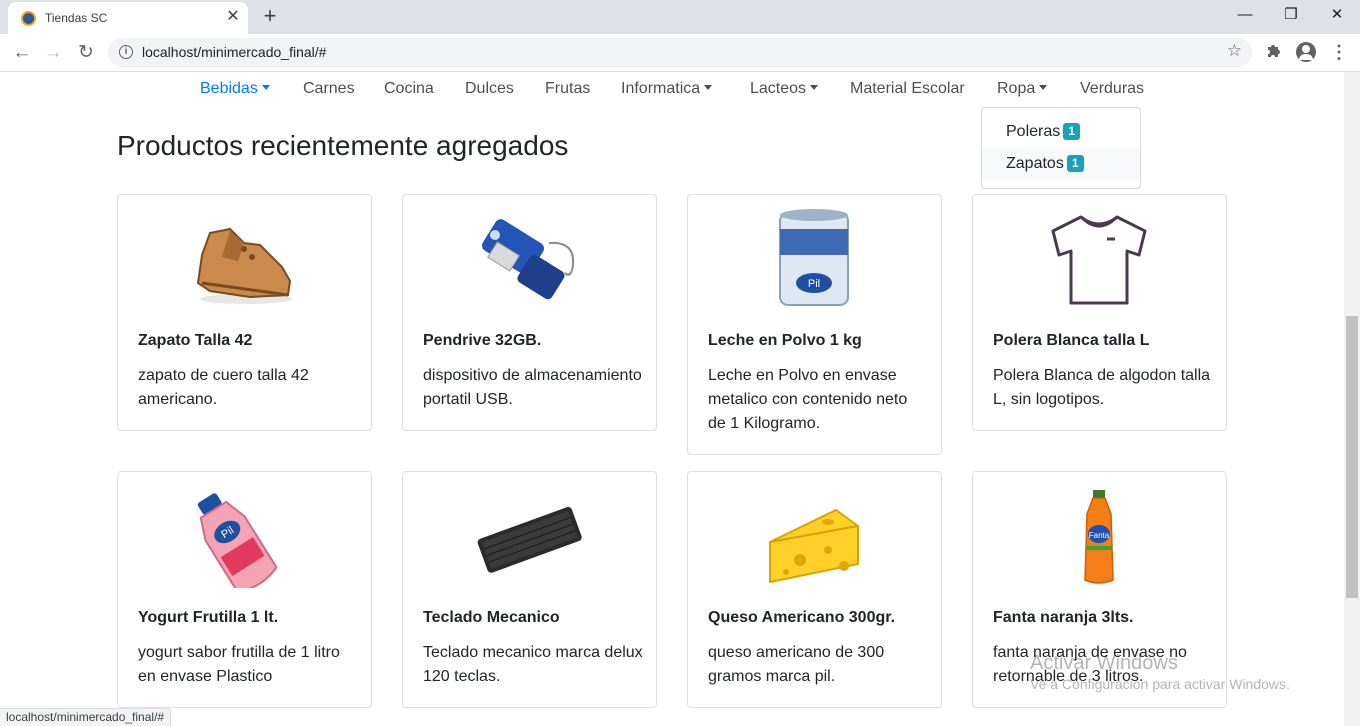  Describe the element at coordinates (907, 89) in the screenshot. I see `nav-material-escolar: Material Escolar` at that location.